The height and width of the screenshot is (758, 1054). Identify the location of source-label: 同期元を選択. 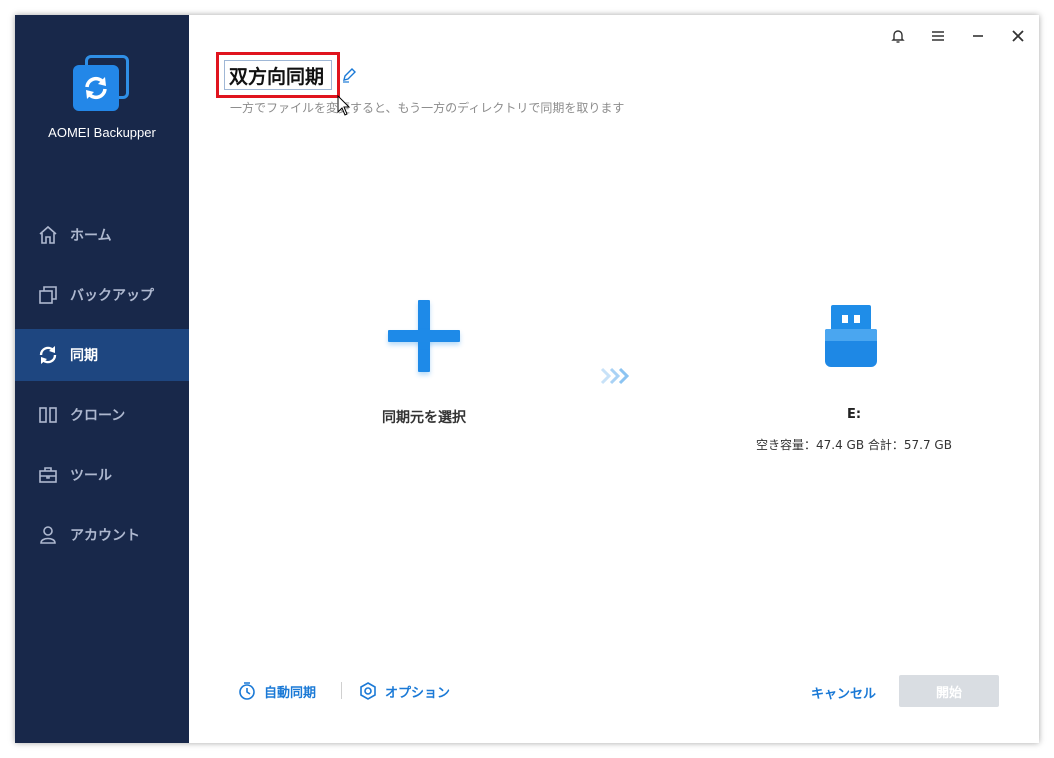
(424, 418).